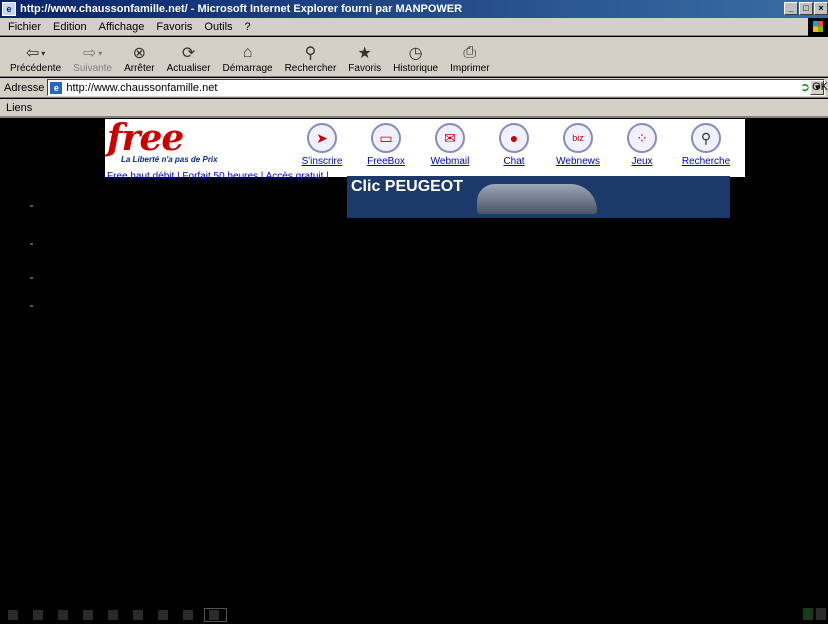  I want to click on forward-button: ⇨ ▾ Suivante, so click(92, 59).